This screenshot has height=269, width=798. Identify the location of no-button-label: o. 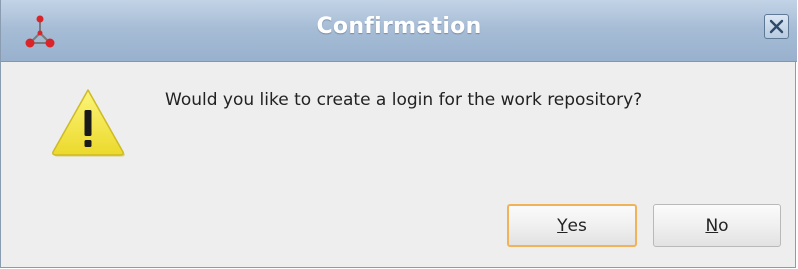
(723, 225).